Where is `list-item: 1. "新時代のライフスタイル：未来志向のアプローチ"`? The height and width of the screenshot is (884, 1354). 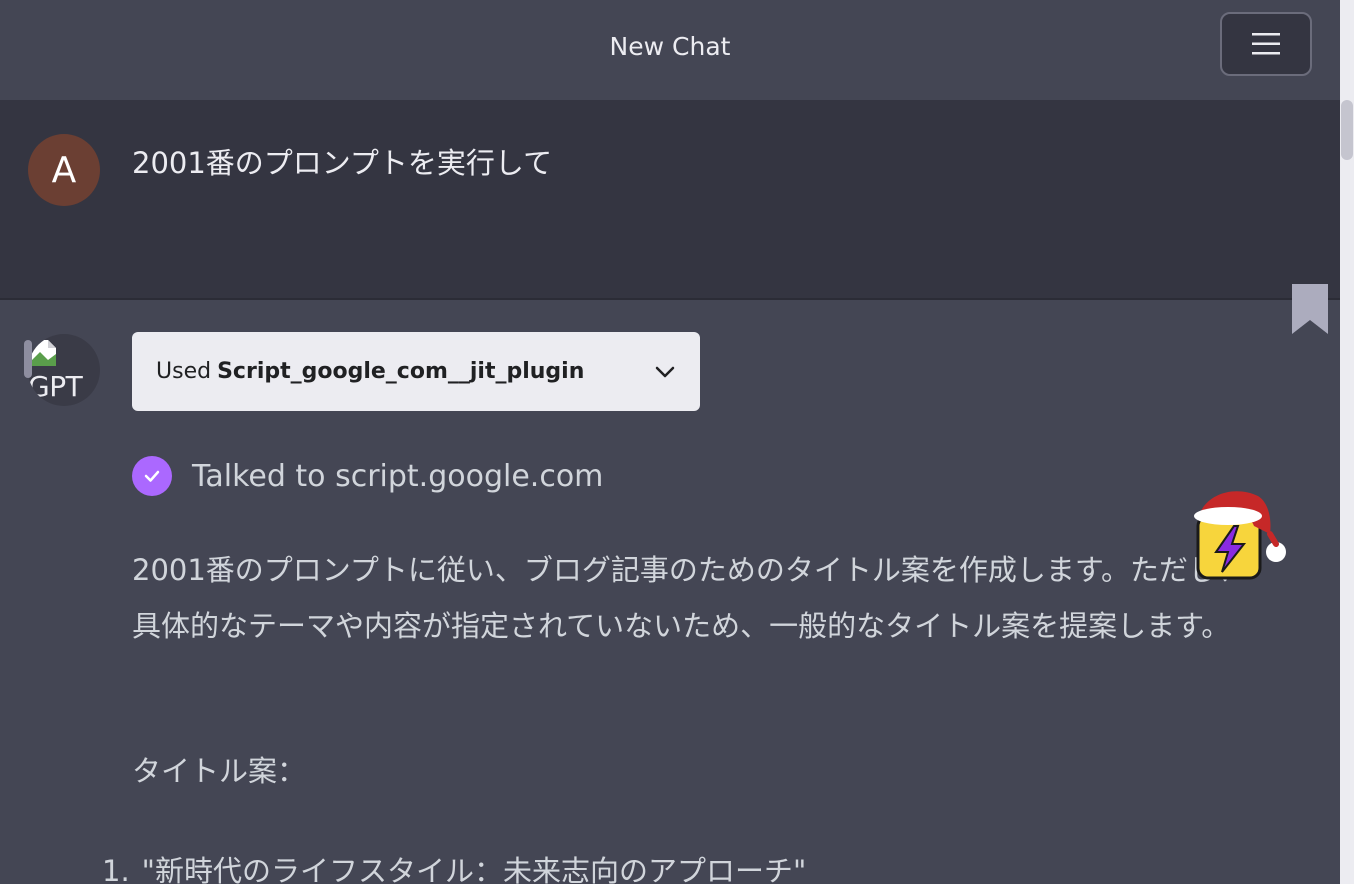
list-item: 1. "新時代のライフスタイル：未来志向のアプローチ" is located at coordinates (454, 866).